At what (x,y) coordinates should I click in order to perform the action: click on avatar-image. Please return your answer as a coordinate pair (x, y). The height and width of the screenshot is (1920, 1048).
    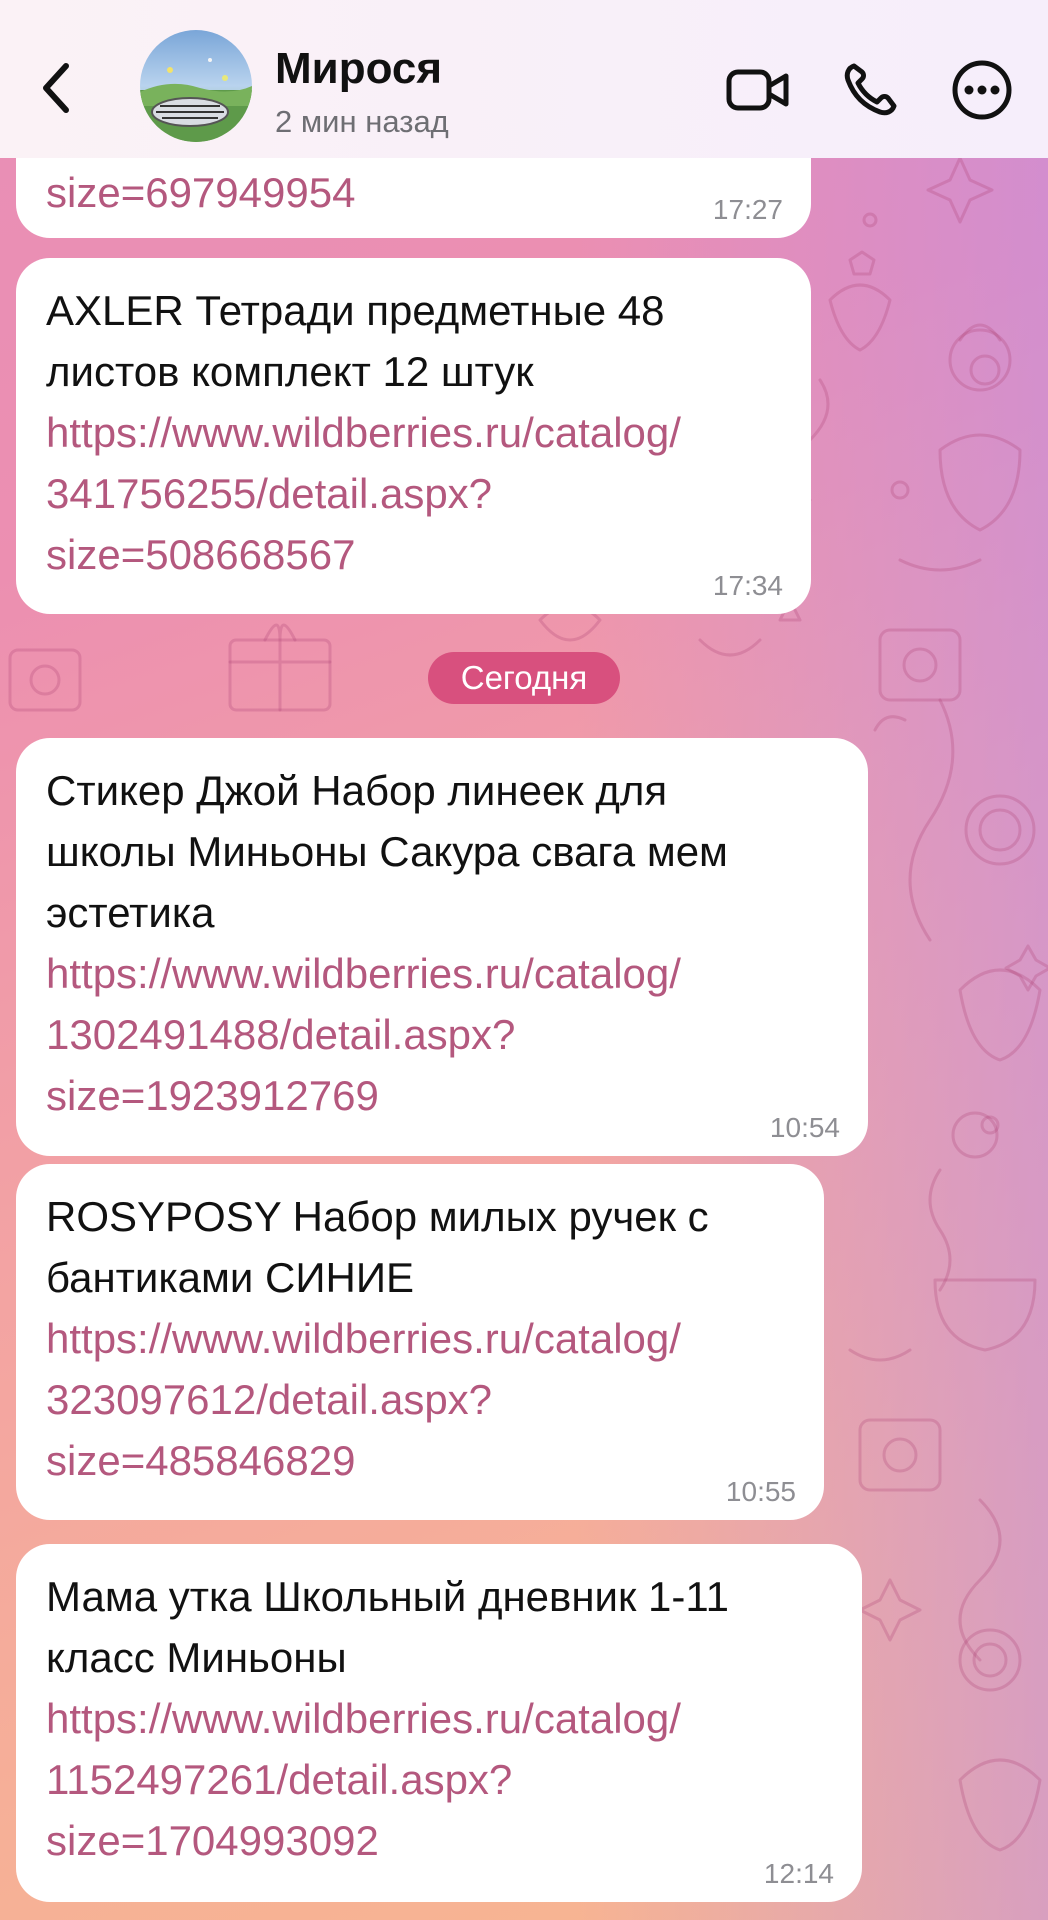
    Looking at the image, I should click on (196, 86).